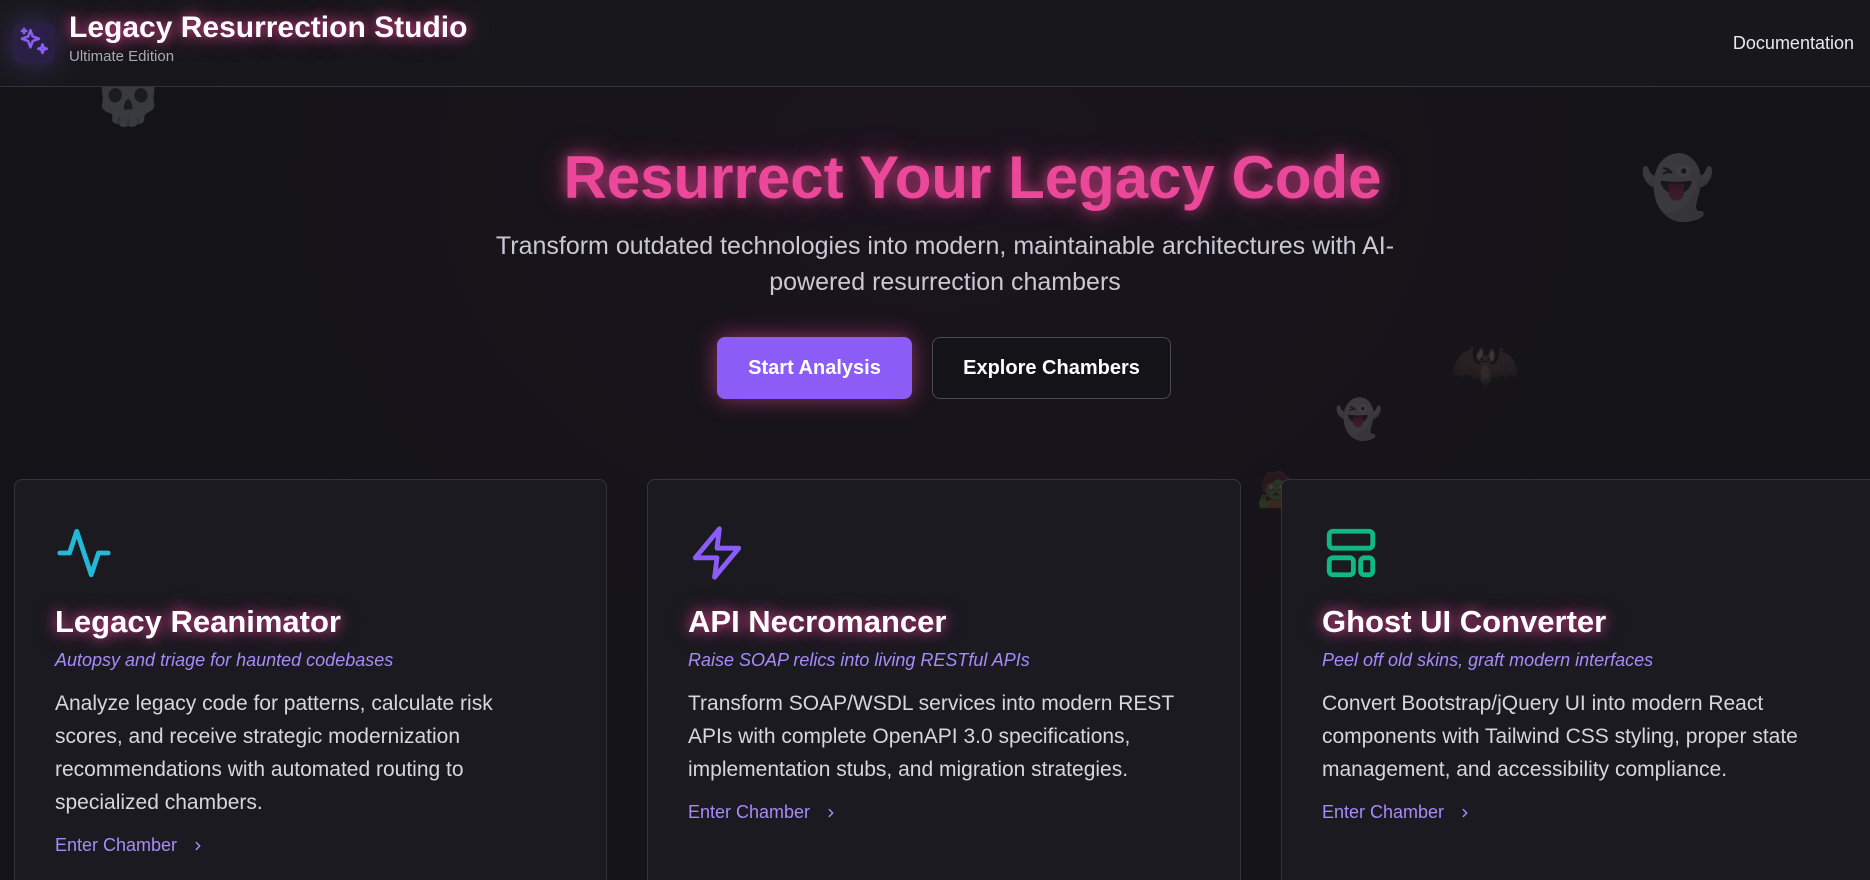  I want to click on explore-chambers-button: Explore Chambers, so click(1051, 368).